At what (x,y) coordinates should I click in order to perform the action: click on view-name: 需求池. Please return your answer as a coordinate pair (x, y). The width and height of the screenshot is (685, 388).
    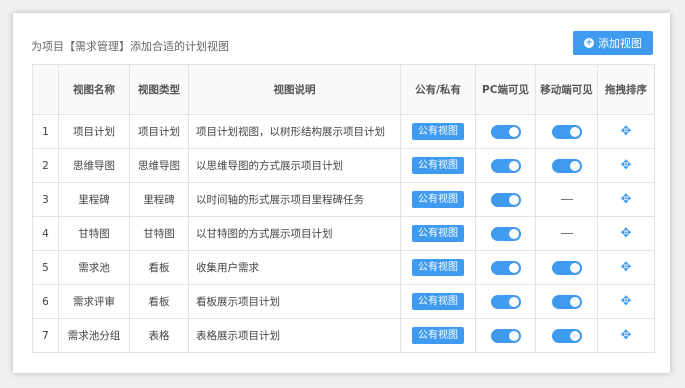
    Looking at the image, I should click on (94, 267).